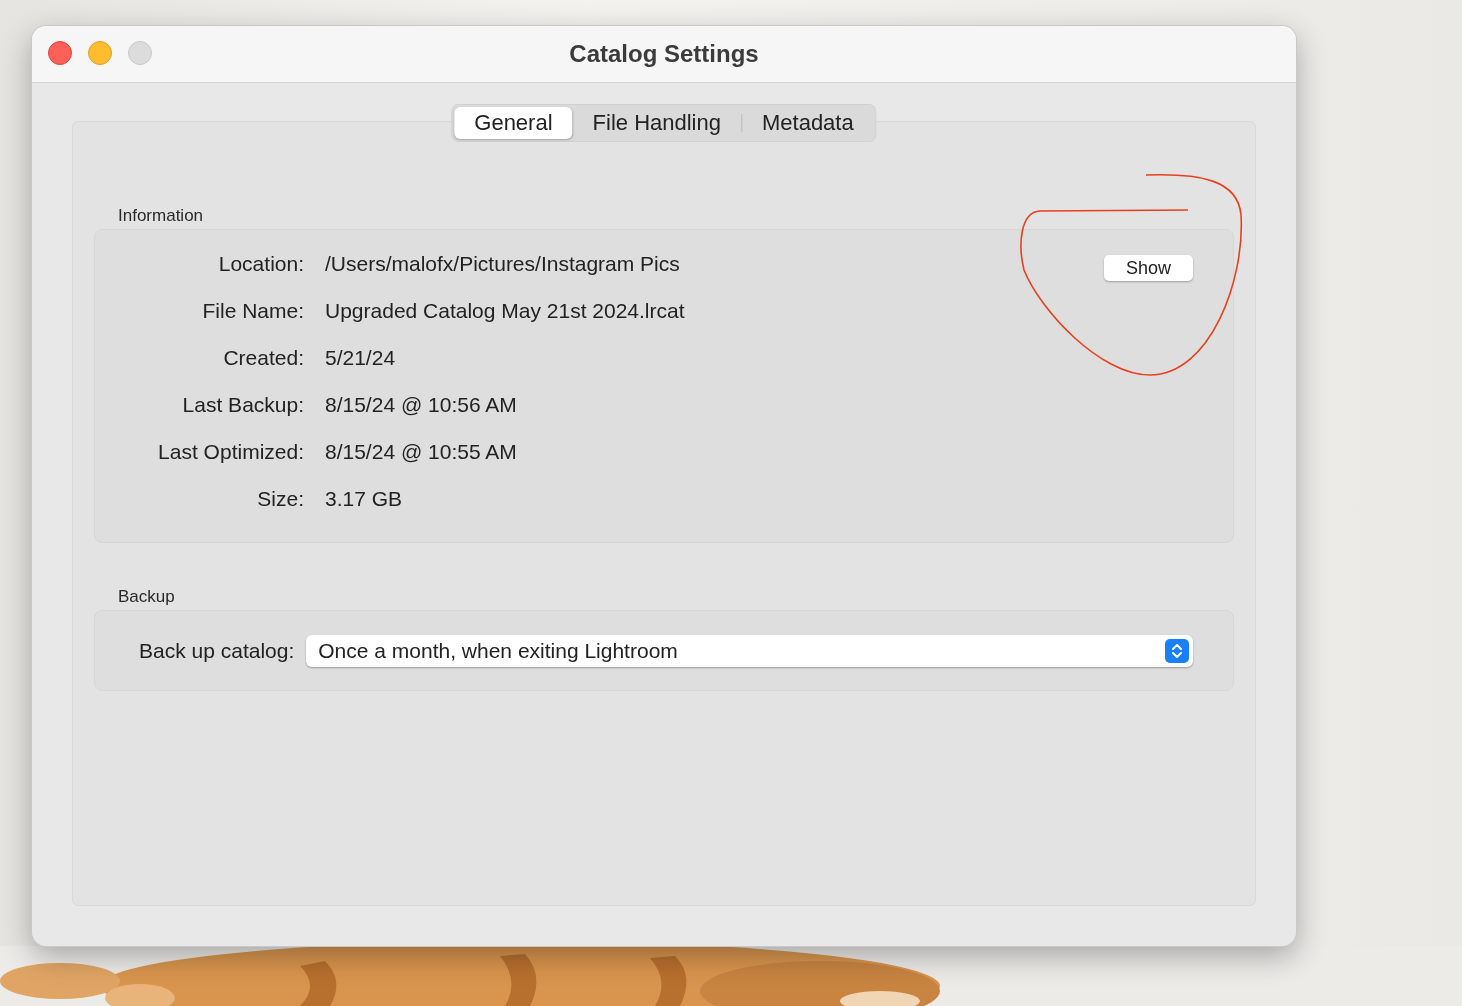  I want to click on section-heading: Backup, so click(146, 597).